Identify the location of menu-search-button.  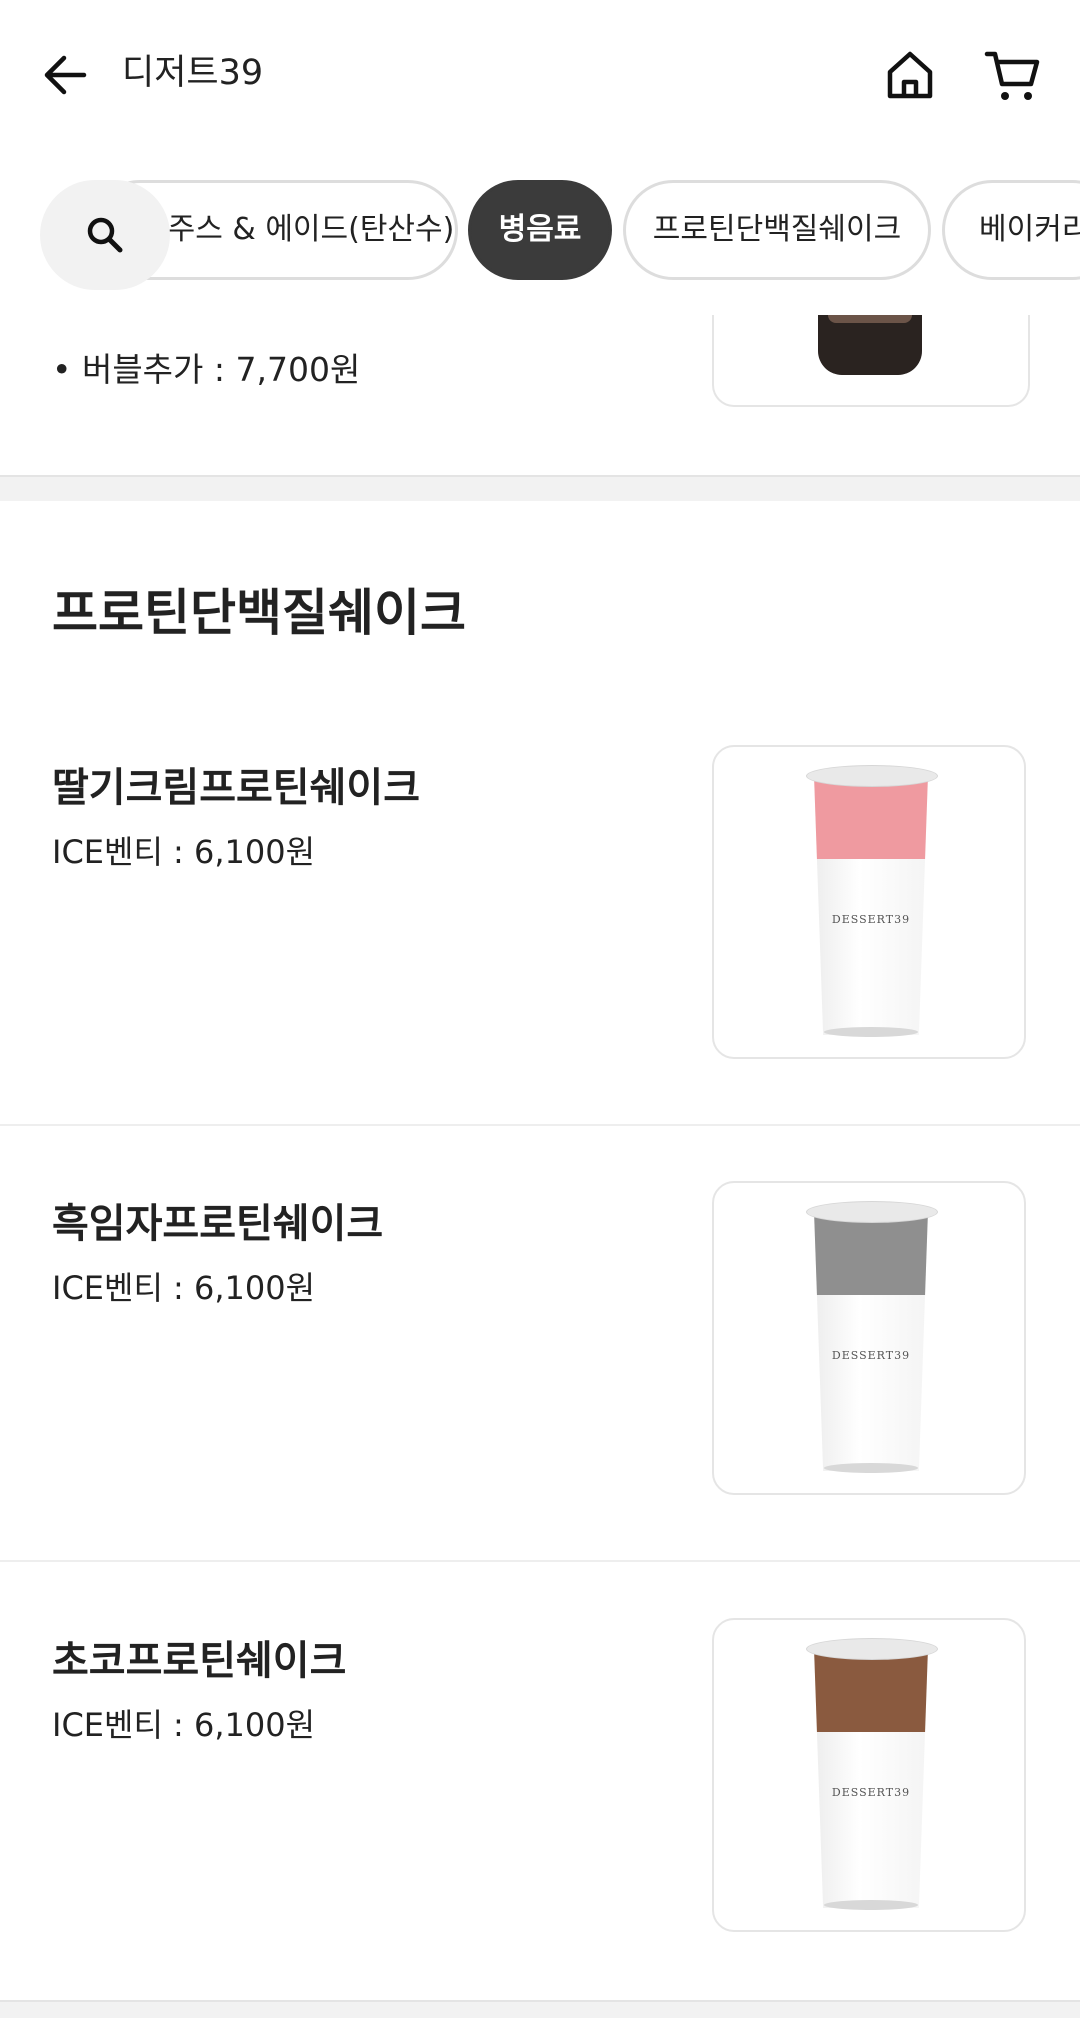
(105, 235).